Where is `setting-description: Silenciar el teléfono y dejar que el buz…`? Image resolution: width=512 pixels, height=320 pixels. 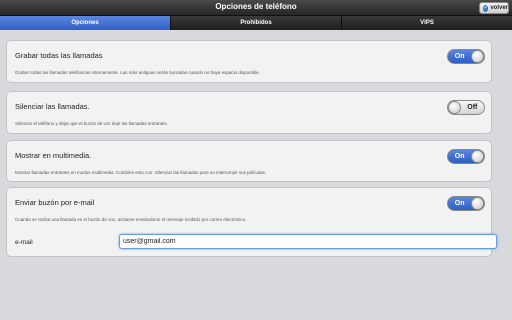
setting-description: Silenciar el teléfono y dejar que el buz… is located at coordinates (91, 123).